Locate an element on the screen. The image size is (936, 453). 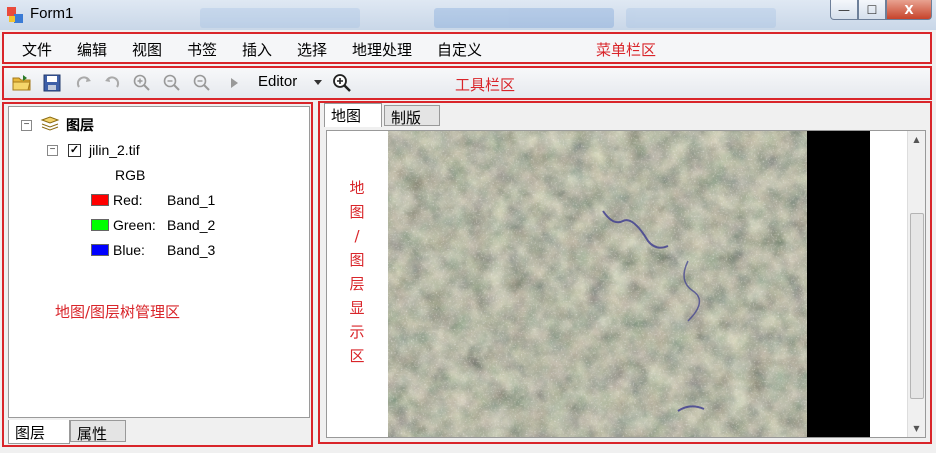
app-icon is located at coordinates (15, 15).